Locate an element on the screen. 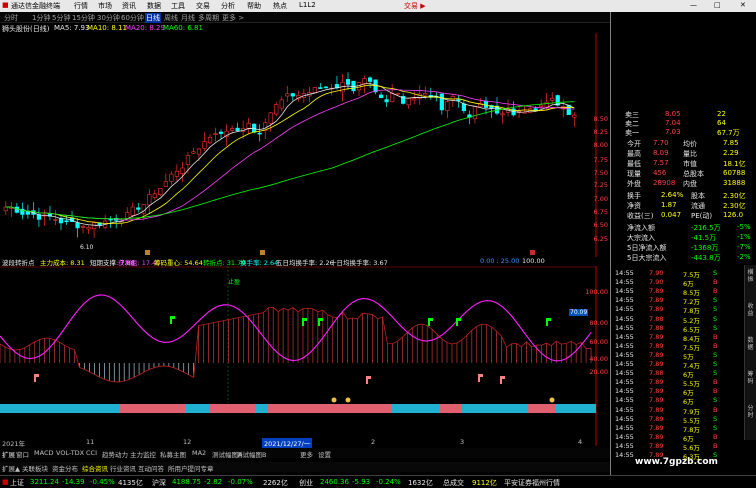  maximize-icon: □ is located at coordinates (717, 5).